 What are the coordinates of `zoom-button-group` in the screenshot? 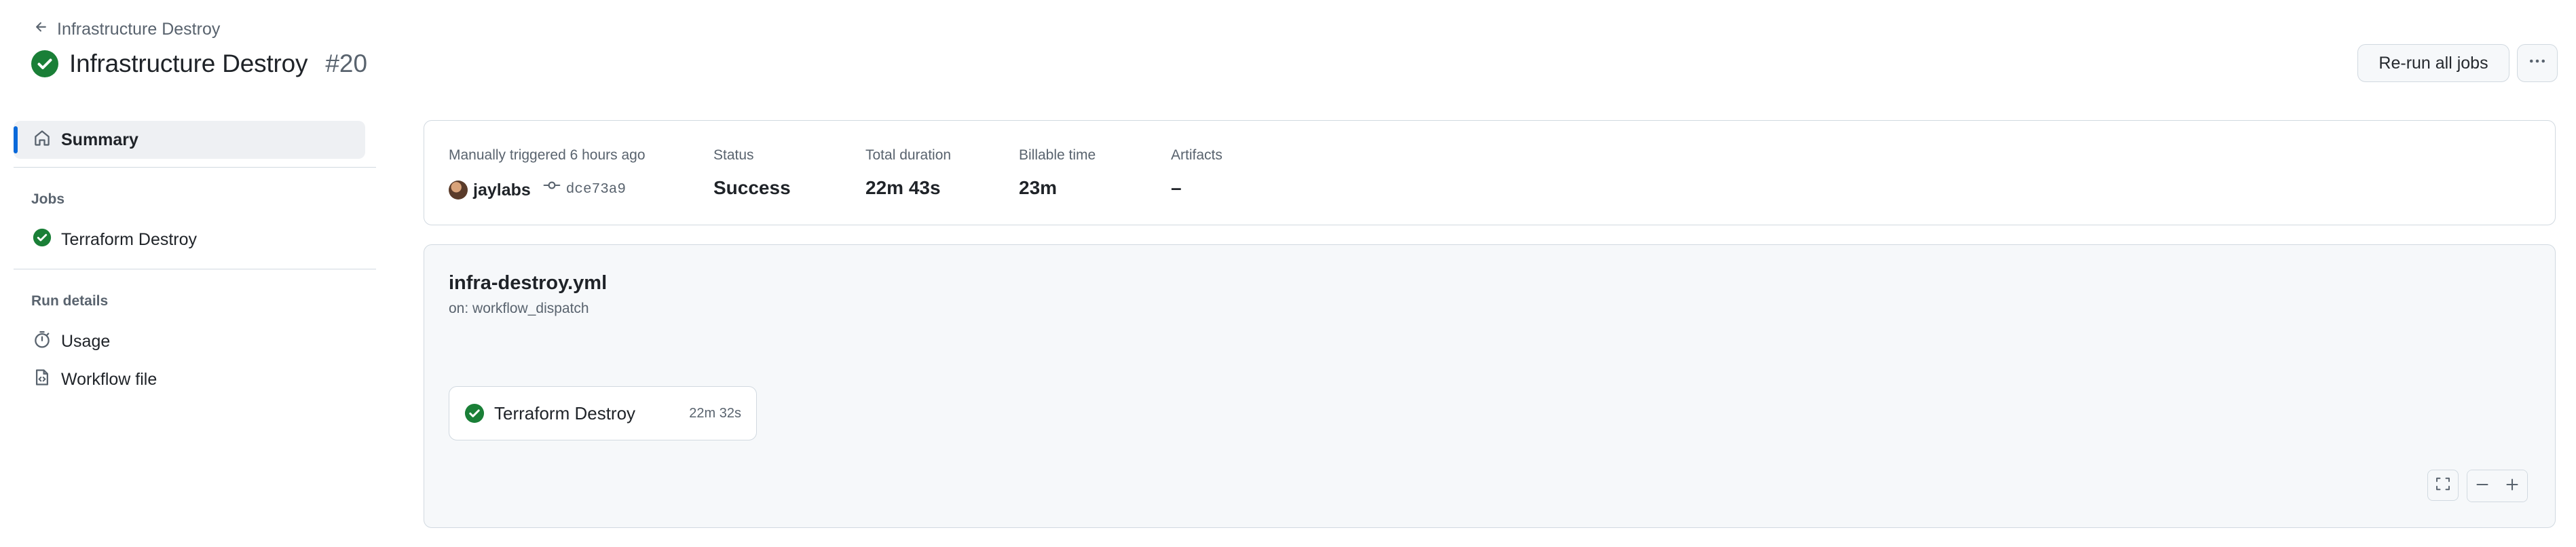 It's located at (2498, 486).